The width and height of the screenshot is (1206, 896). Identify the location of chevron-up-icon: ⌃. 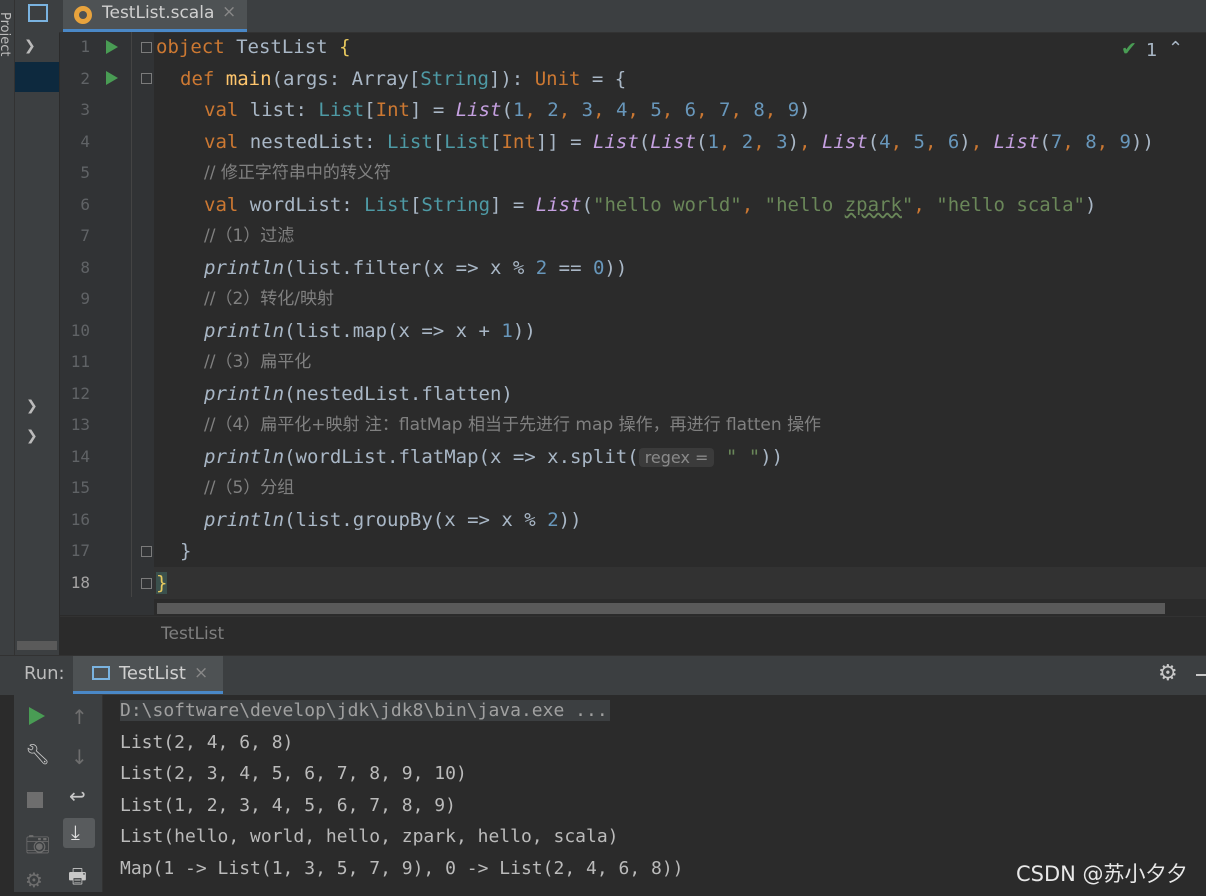
(1175, 48).